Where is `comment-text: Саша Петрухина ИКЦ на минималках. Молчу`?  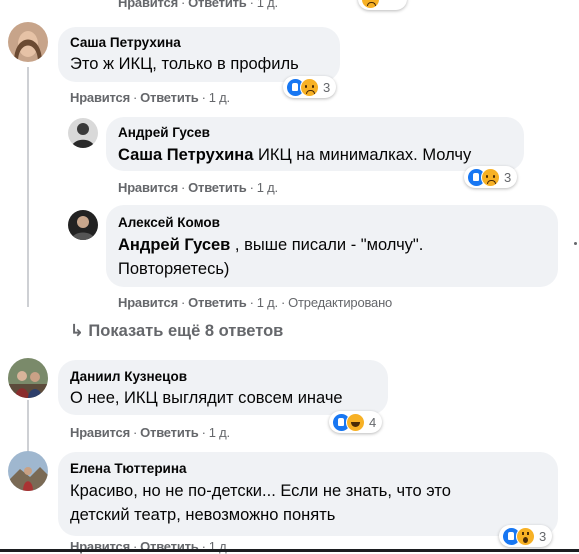
comment-text: Саша Петрухина ИКЦ на минималках. Молчу is located at coordinates (295, 155).